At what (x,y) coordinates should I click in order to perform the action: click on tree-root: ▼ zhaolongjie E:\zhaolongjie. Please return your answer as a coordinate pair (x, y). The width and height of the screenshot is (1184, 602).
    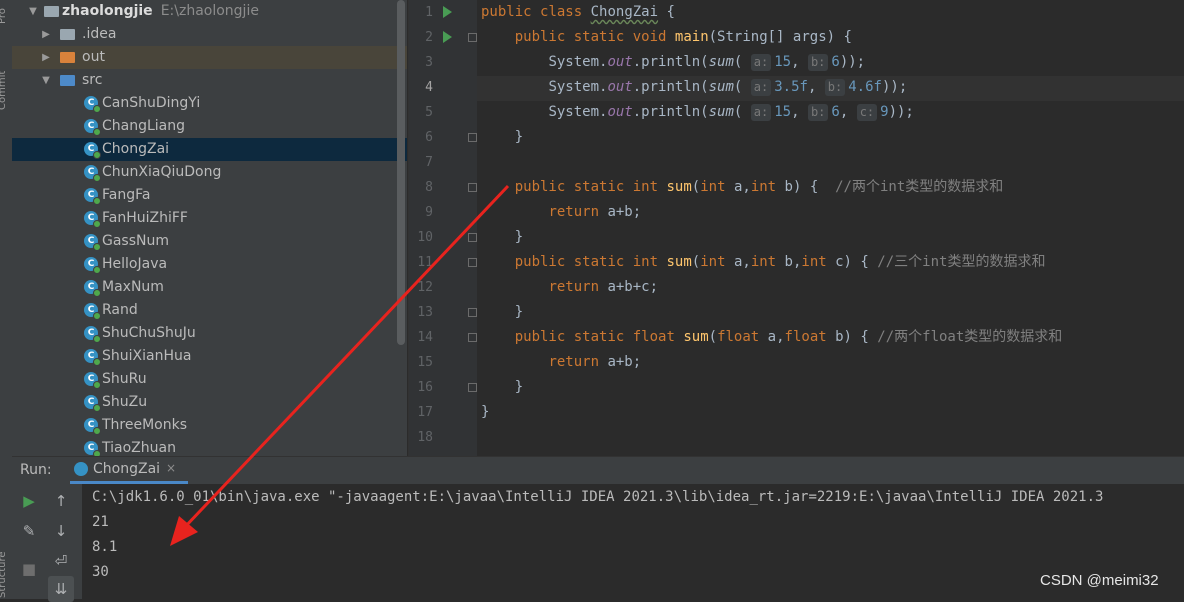
    Looking at the image, I should click on (209, 11).